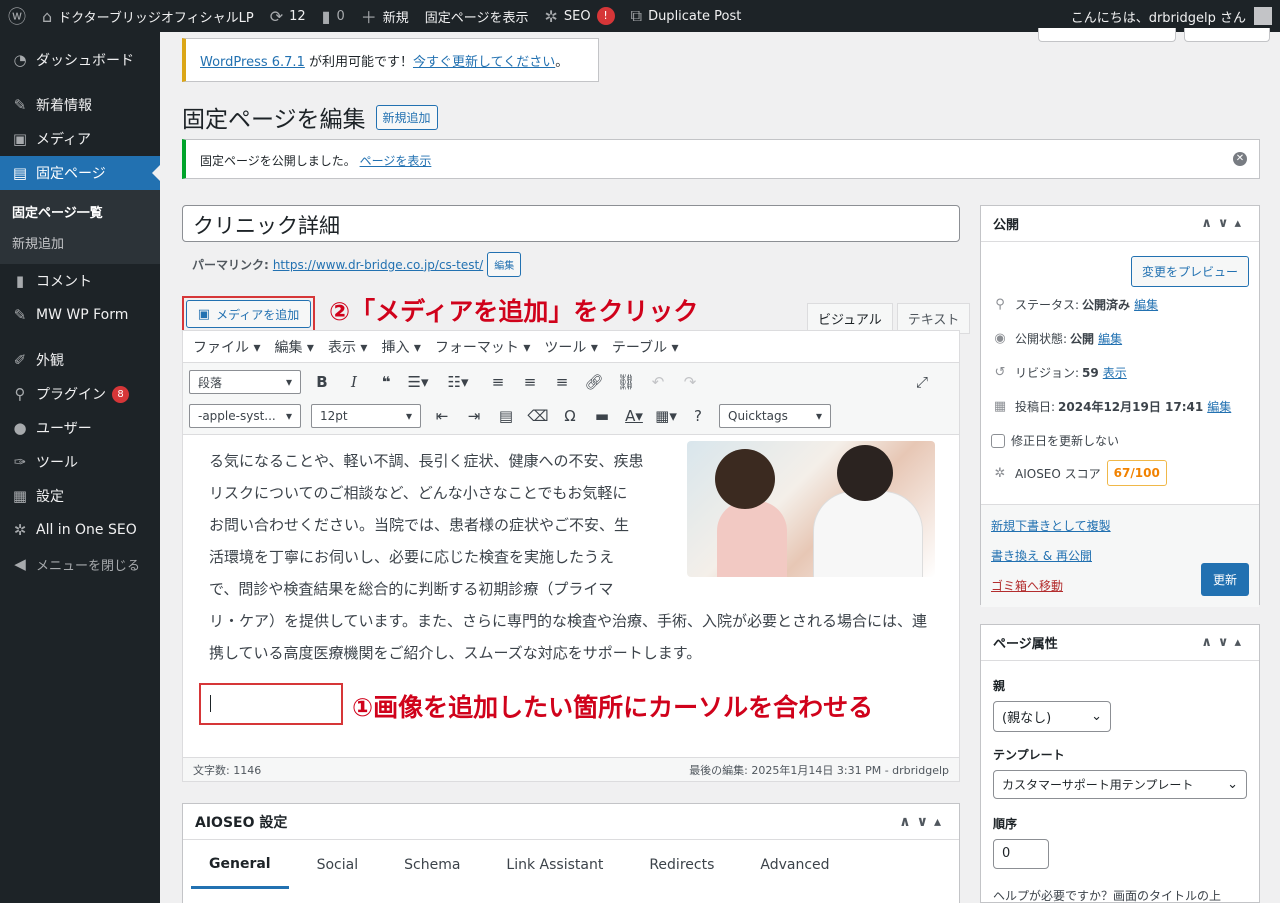  I want to click on help-tab, so click(1227, 35).